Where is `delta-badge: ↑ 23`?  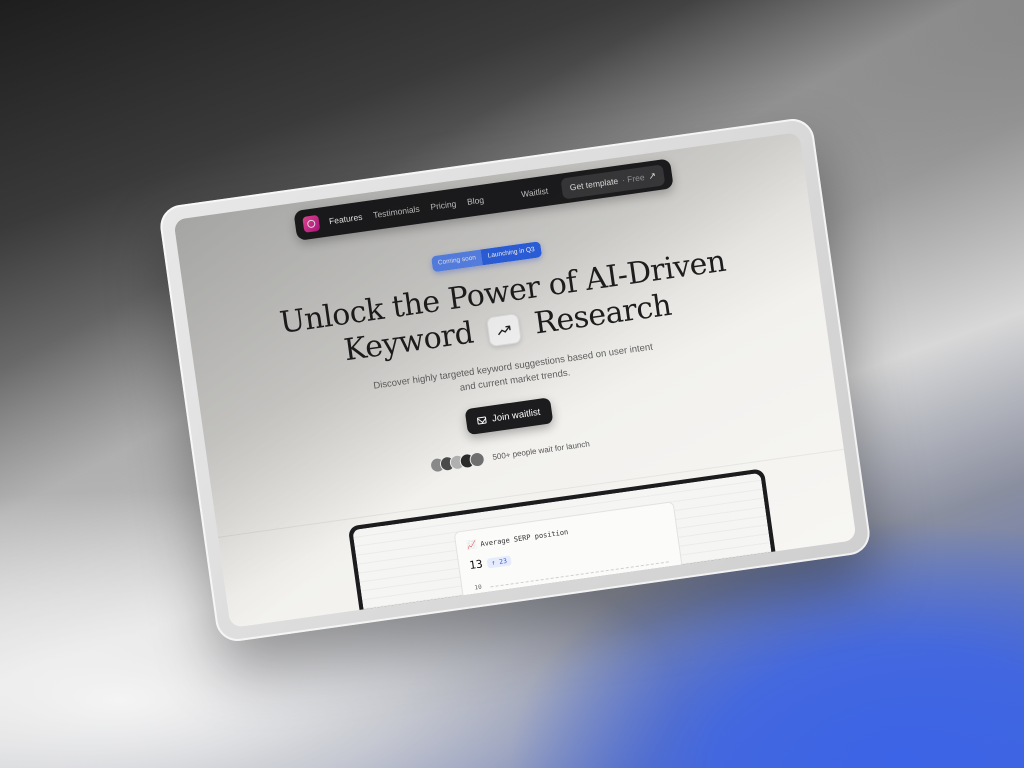 delta-badge: ↑ 23 is located at coordinates (499, 561).